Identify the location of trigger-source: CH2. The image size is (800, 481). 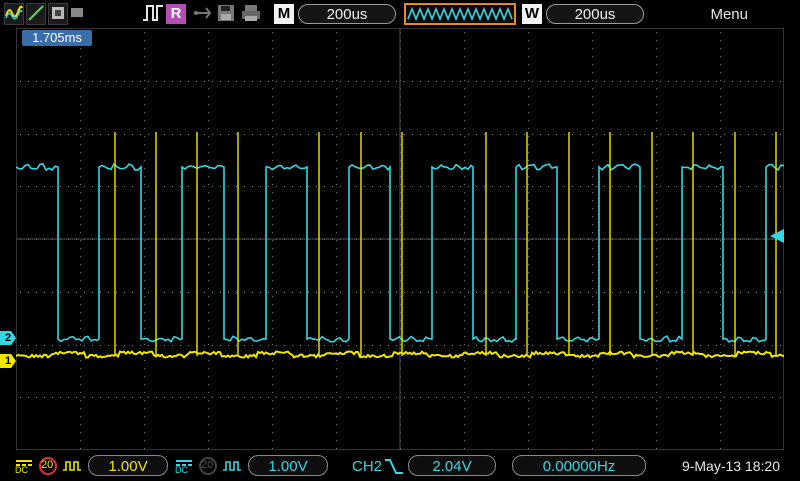
(367, 466).